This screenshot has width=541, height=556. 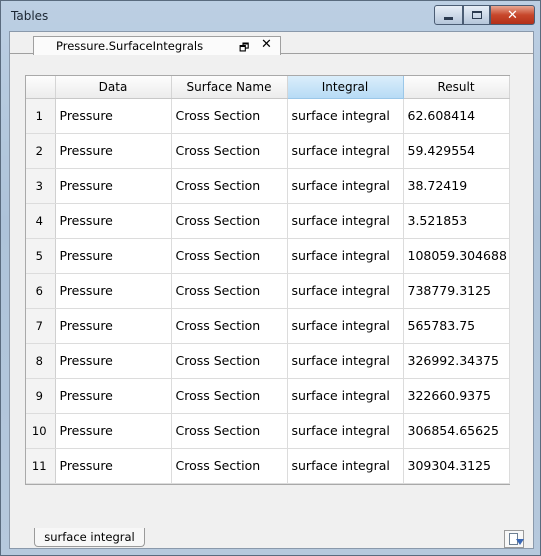 I want to click on export-button, so click(x=514, y=539).